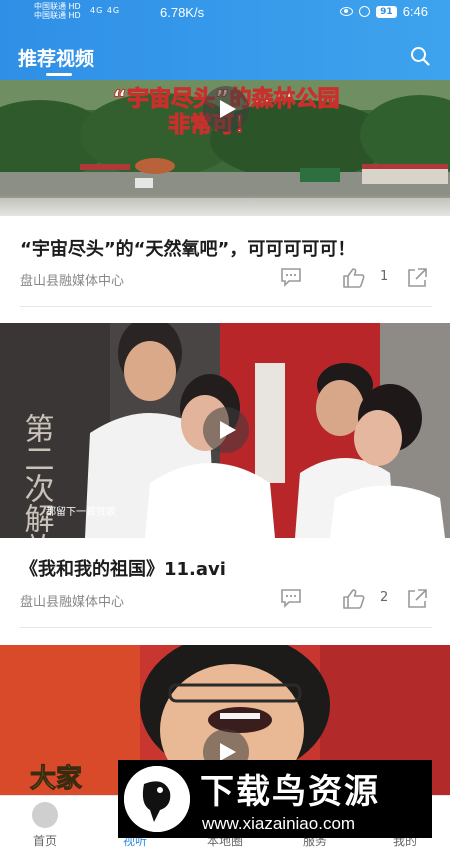  What do you see at coordinates (81, 511) in the screenshot?
I see `thumbnail-subtitle: 都留下一首赞歌` at bounding box center [81, 511].